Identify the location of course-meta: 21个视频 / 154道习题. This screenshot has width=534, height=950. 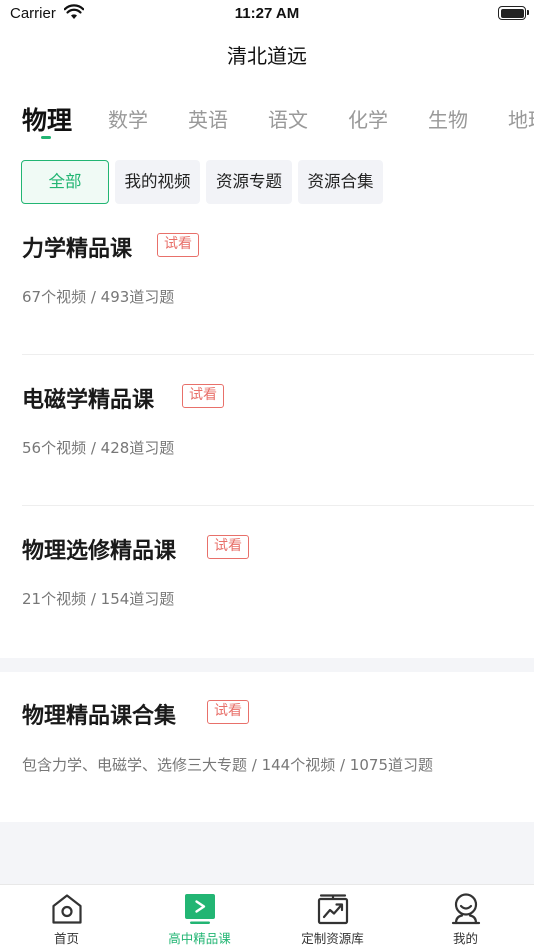
(98, 599).